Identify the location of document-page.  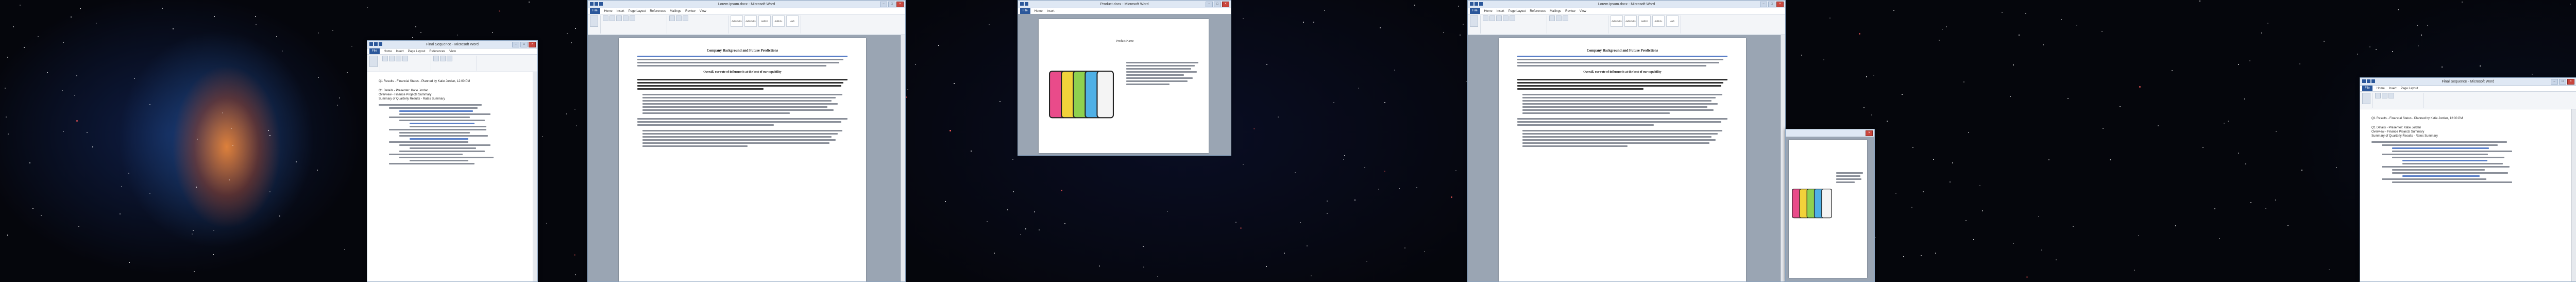
(1828, 209).